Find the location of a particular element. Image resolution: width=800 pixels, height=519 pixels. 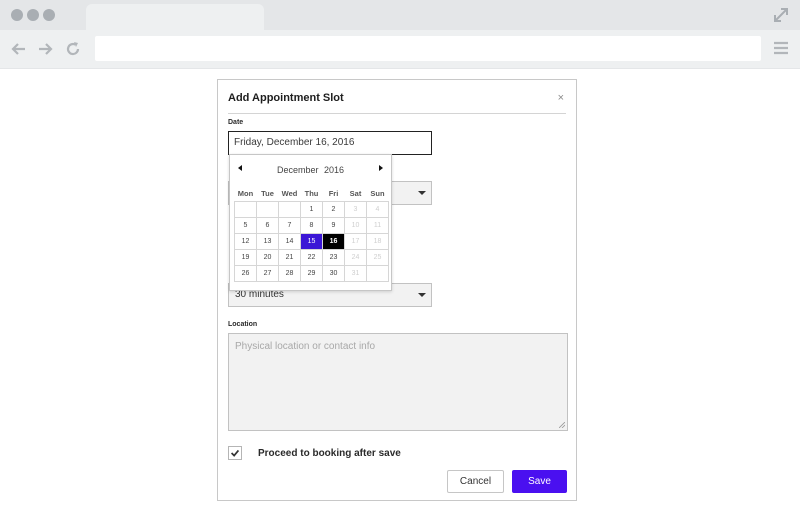

calendar-week: 1234 is located at coordinates (311, 209).